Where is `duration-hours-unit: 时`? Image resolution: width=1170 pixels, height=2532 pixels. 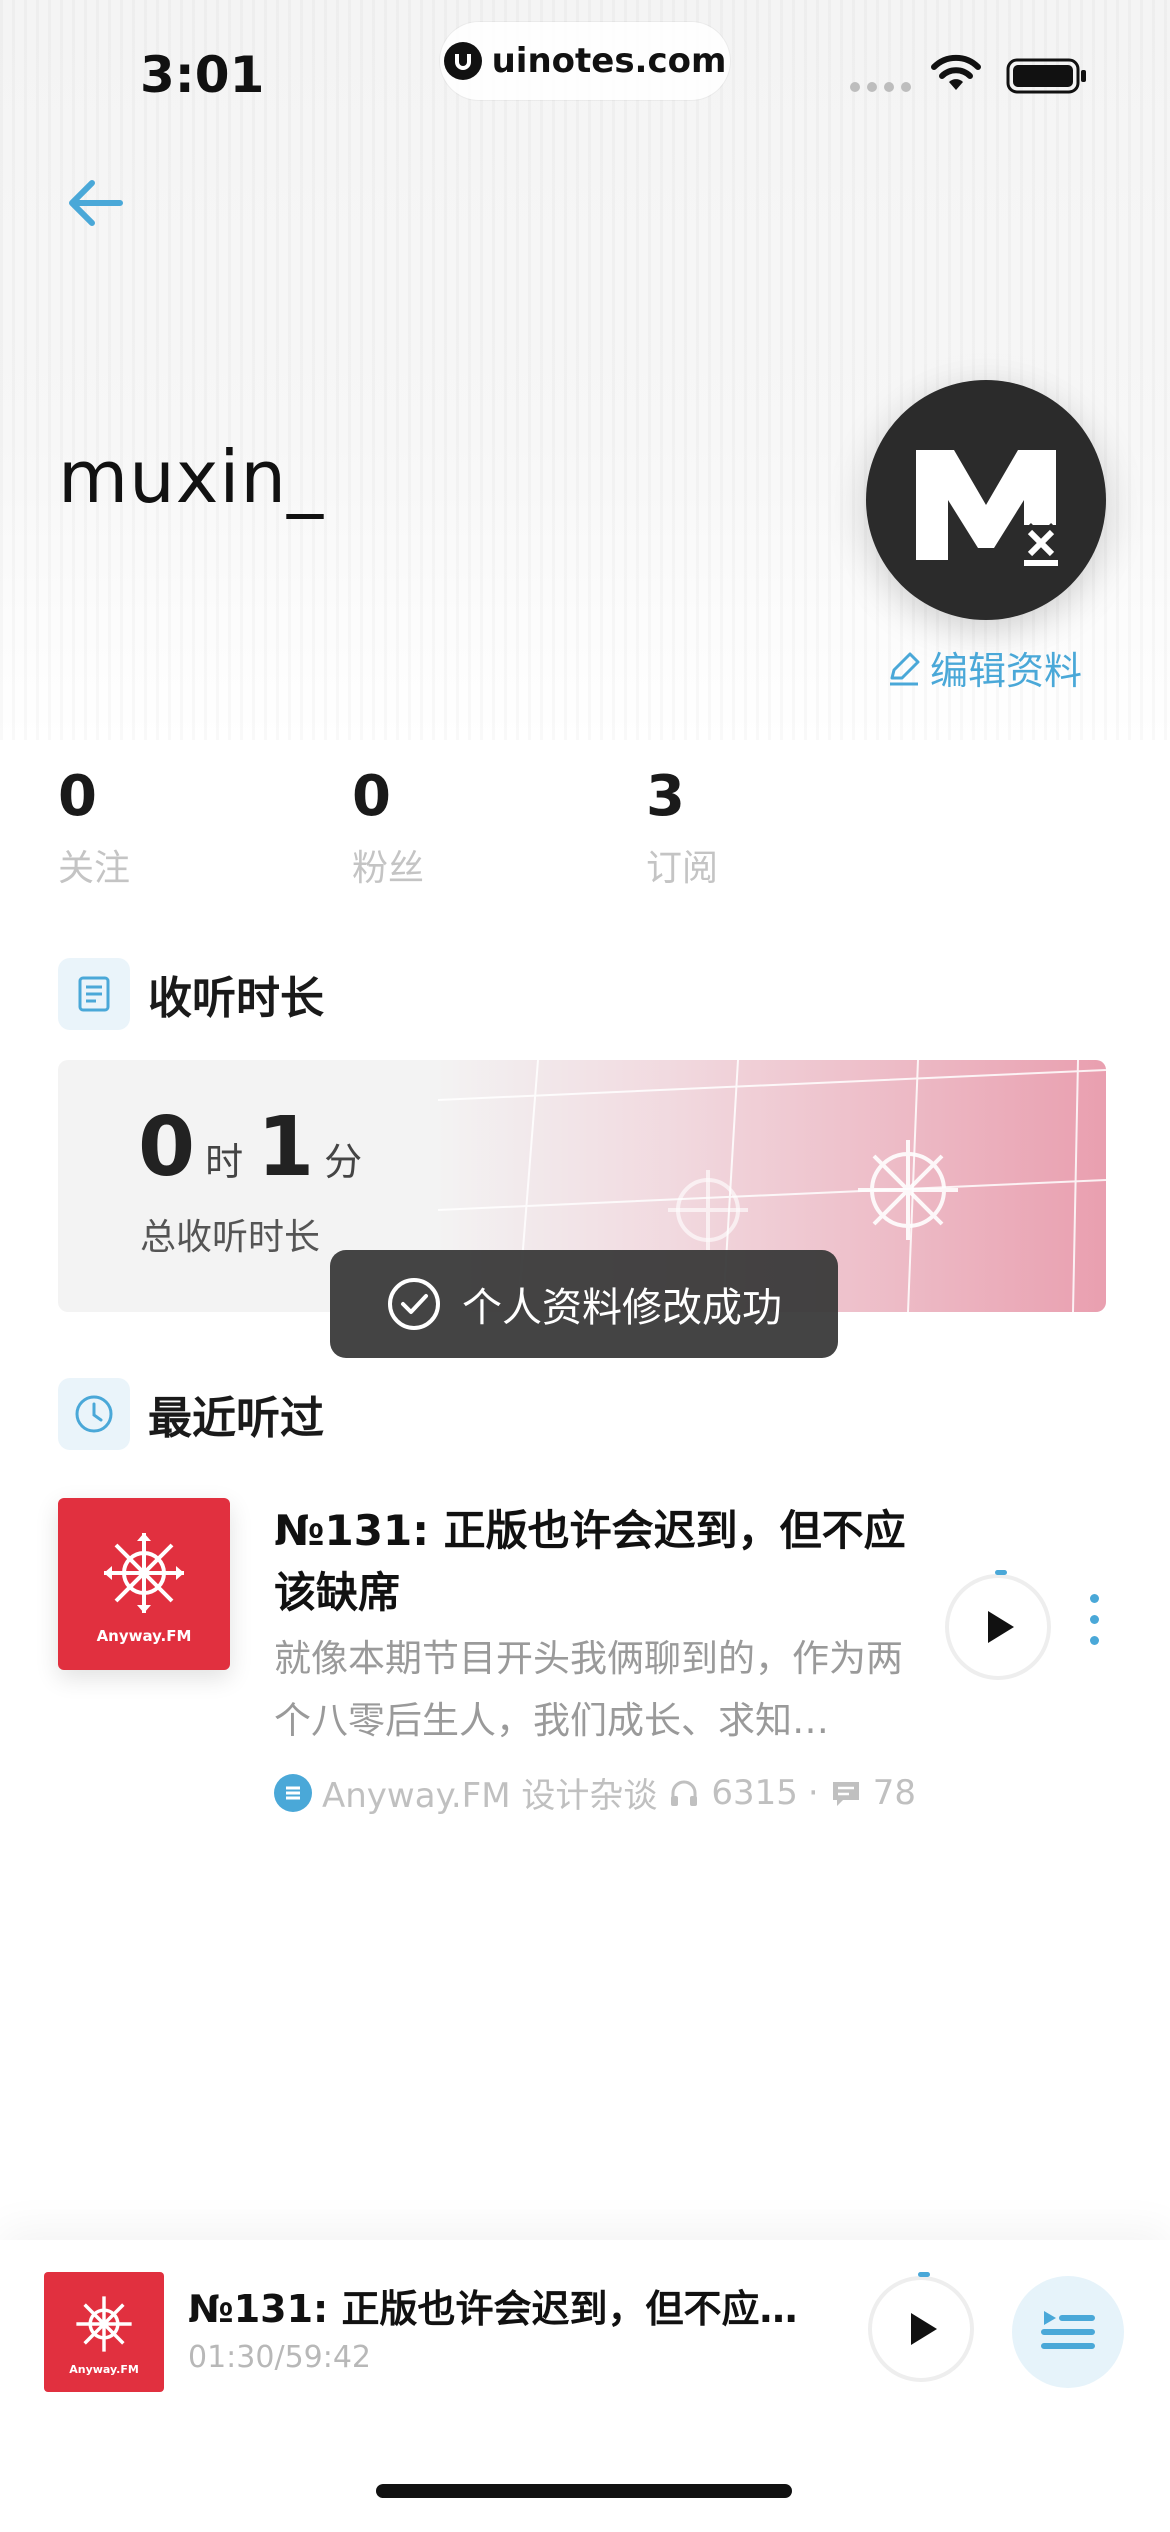
duration-hours-unit: 时 is located at coordinates (224, 1162).